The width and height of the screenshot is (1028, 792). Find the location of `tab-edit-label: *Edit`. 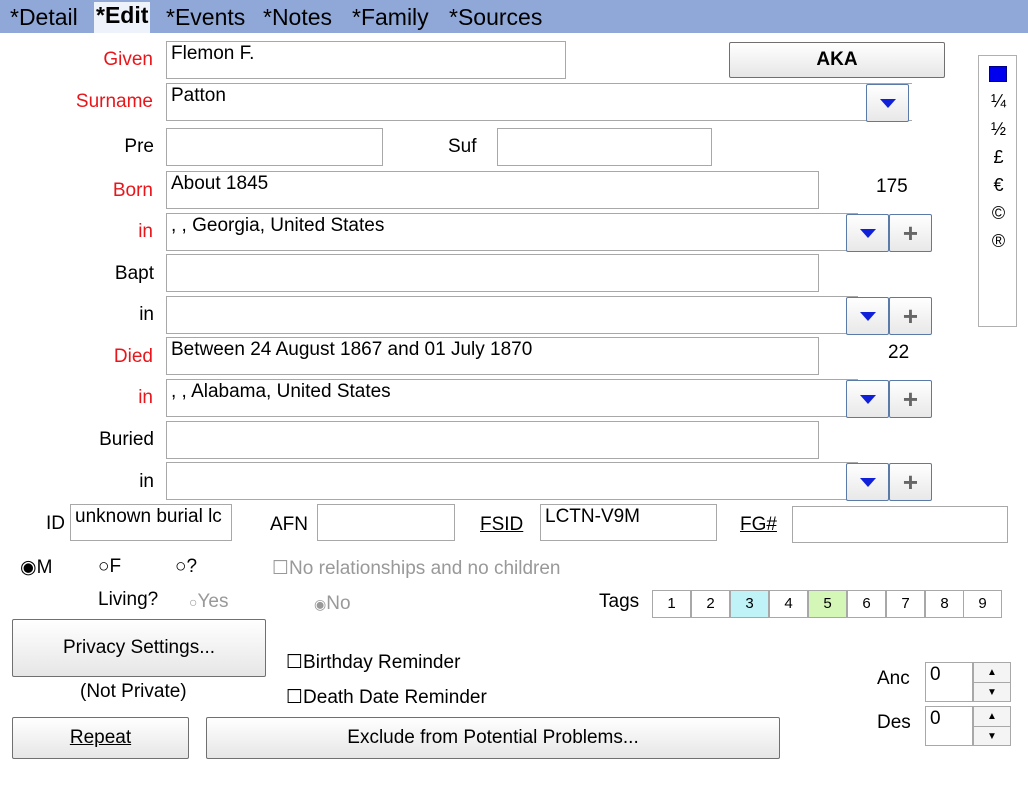

tab-edit-label: *Edit is located at coordinates (122, 15).